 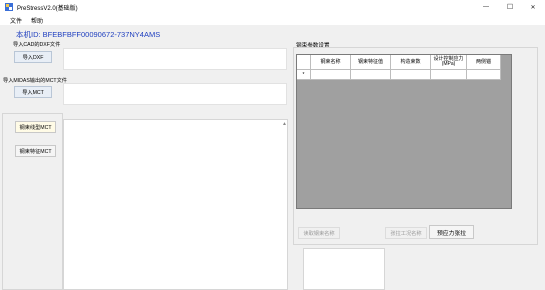 I want to click on gen-feature-mct-button: 钢束特征MCT, so click(x=35, y=151).